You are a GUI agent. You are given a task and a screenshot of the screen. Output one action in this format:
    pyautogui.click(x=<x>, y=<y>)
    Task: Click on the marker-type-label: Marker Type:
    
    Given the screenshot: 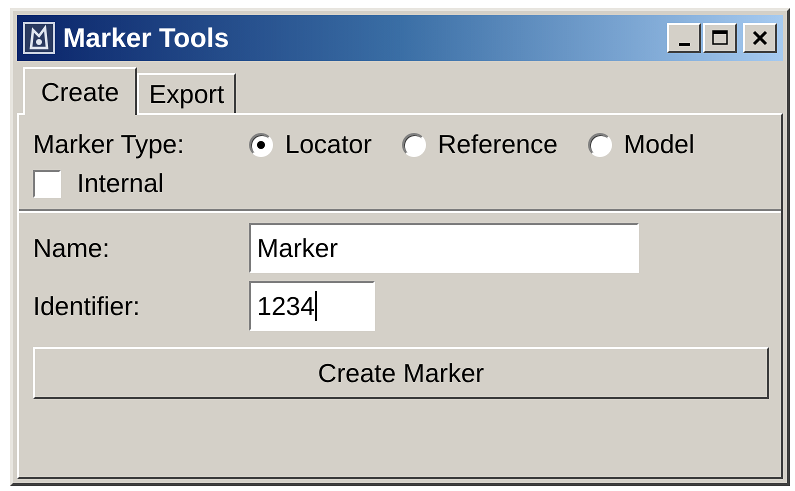 What is the action you would take?
    pyautogui.click(x=109, y=144)
    